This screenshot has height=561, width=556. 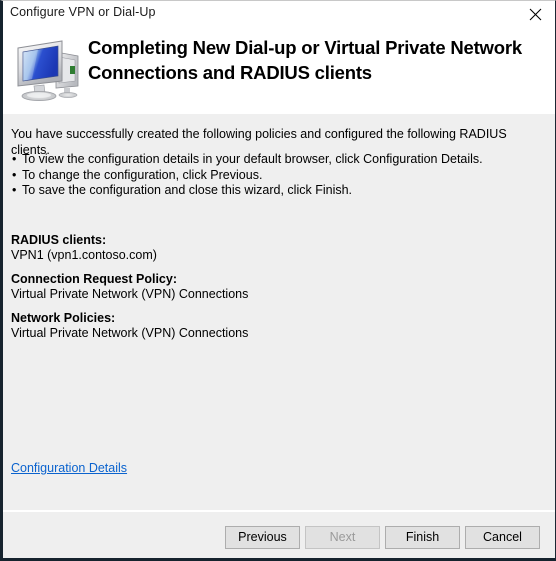 What do you see at coordinates (275, 247) in the screenshot?
I see `summary-group-radius-clients: RADIUS clients: VPN1 (vpn1.contoso.com)` at bounding box center [275, 247].